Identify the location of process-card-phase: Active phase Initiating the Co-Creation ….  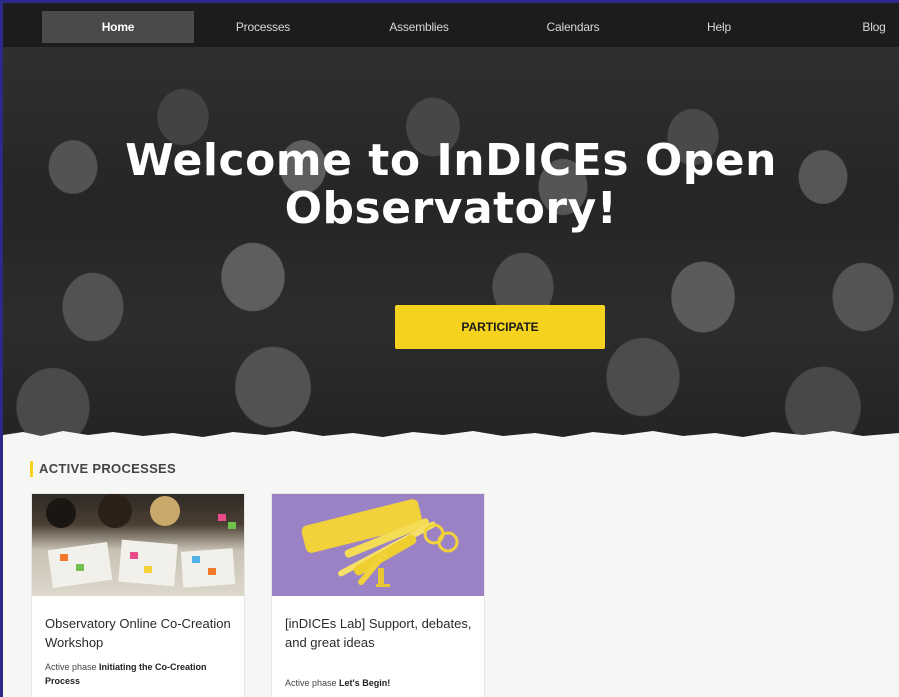
(140, 674).